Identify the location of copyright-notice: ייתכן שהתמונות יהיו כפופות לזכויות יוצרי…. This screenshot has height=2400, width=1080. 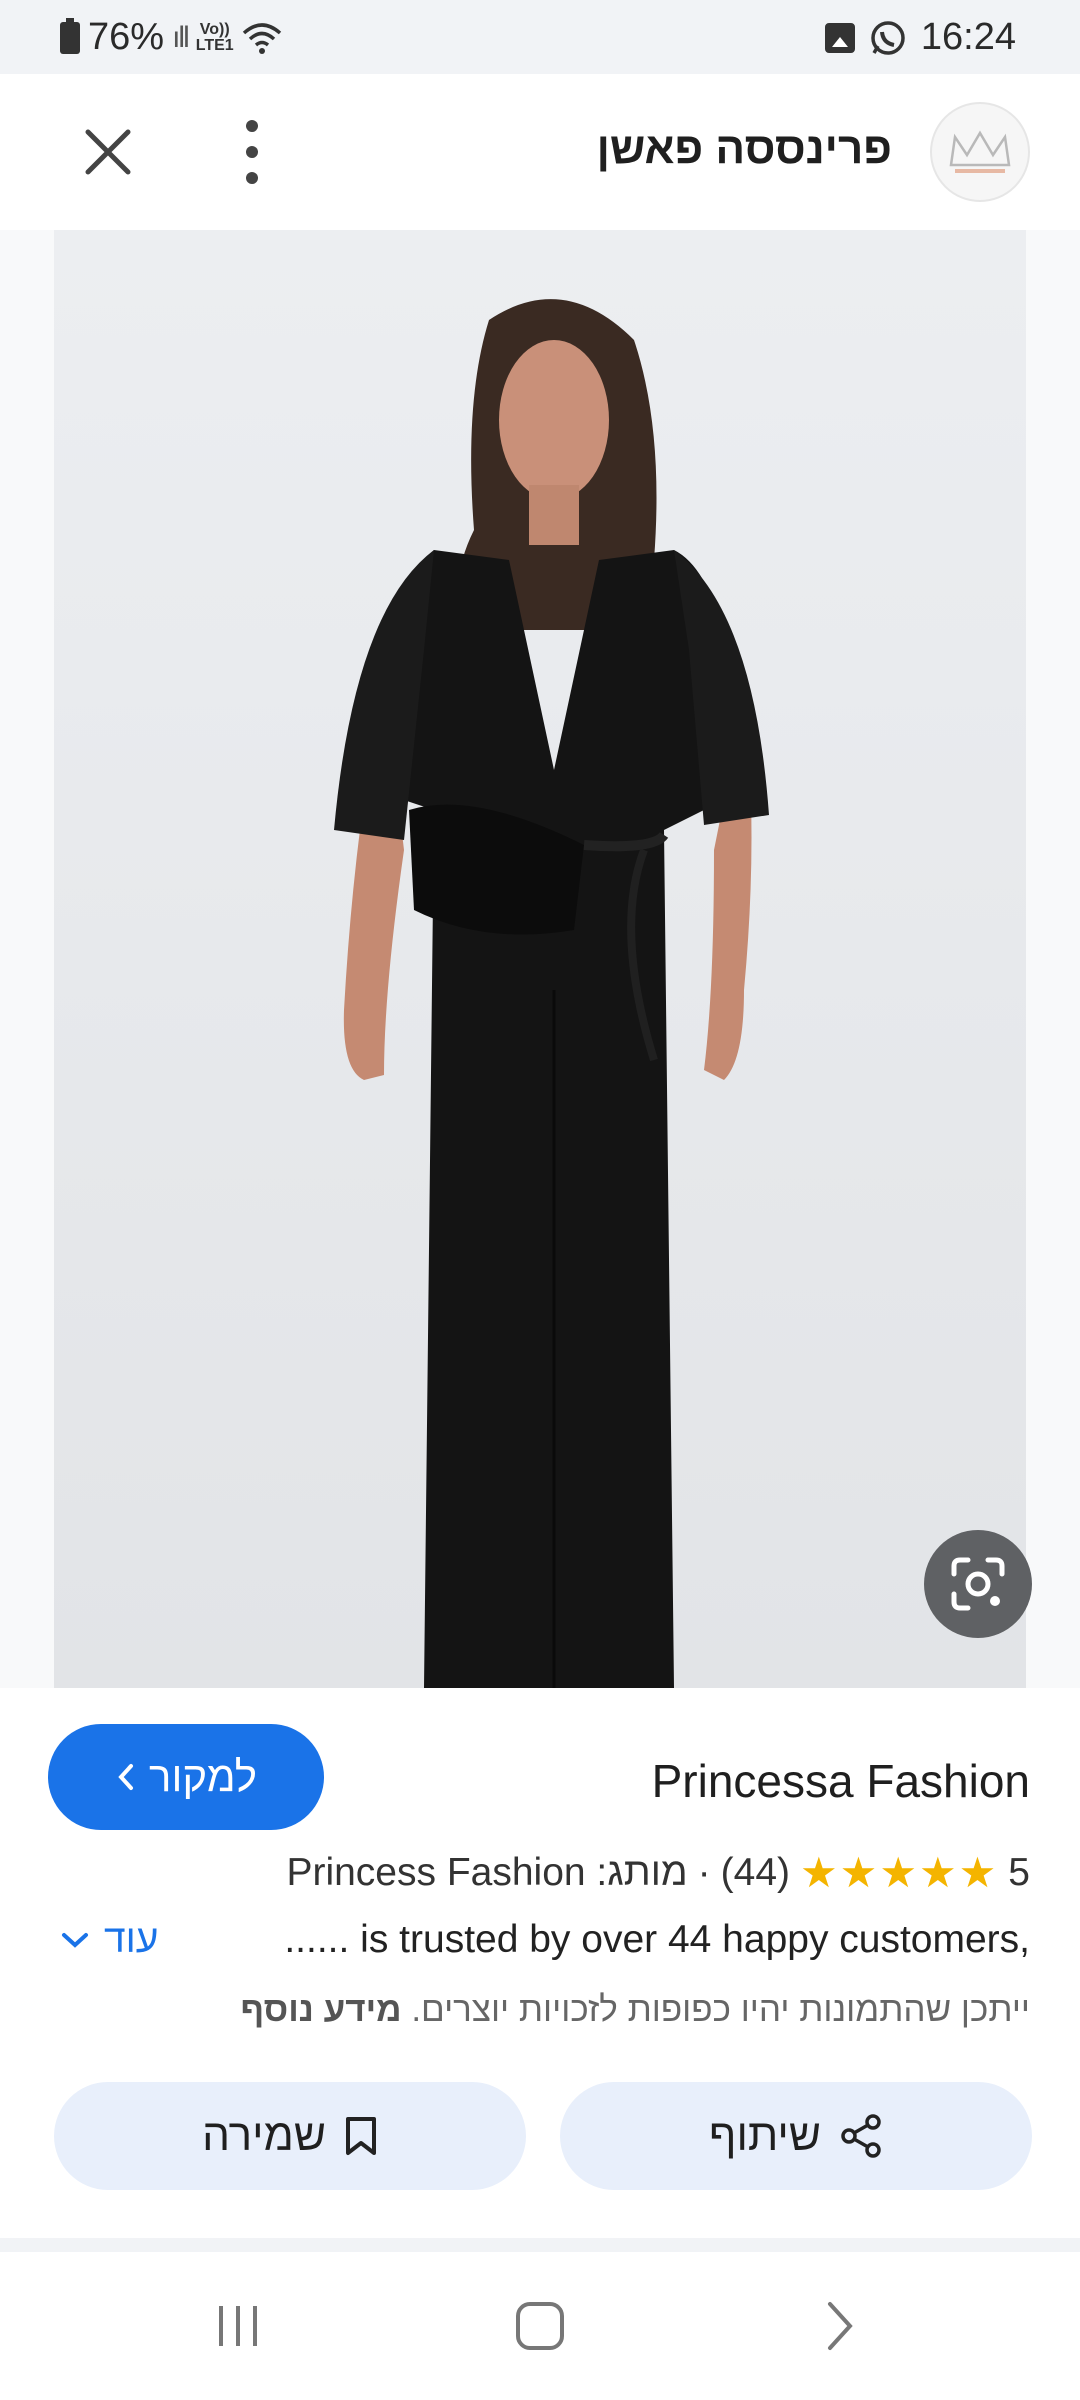
(635, 2010).